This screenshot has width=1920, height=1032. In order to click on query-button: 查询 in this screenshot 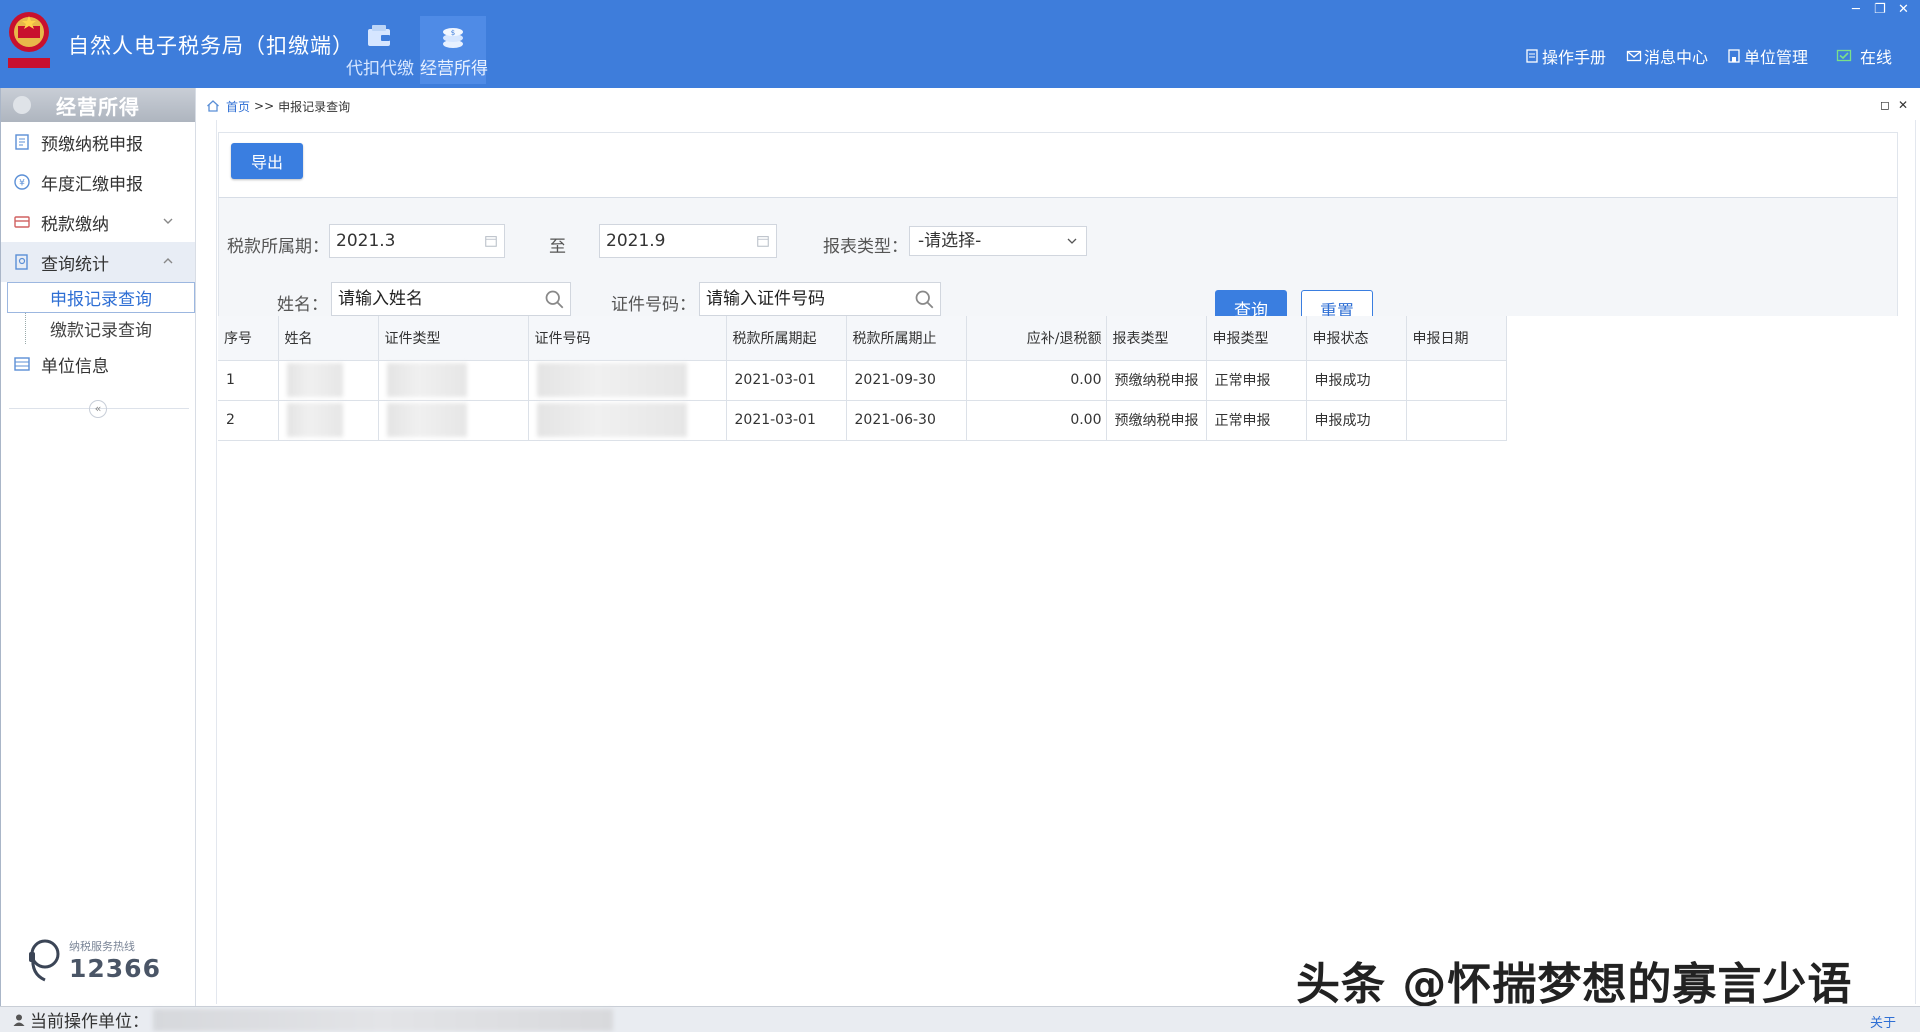, I will do `click(1251, 303)`.